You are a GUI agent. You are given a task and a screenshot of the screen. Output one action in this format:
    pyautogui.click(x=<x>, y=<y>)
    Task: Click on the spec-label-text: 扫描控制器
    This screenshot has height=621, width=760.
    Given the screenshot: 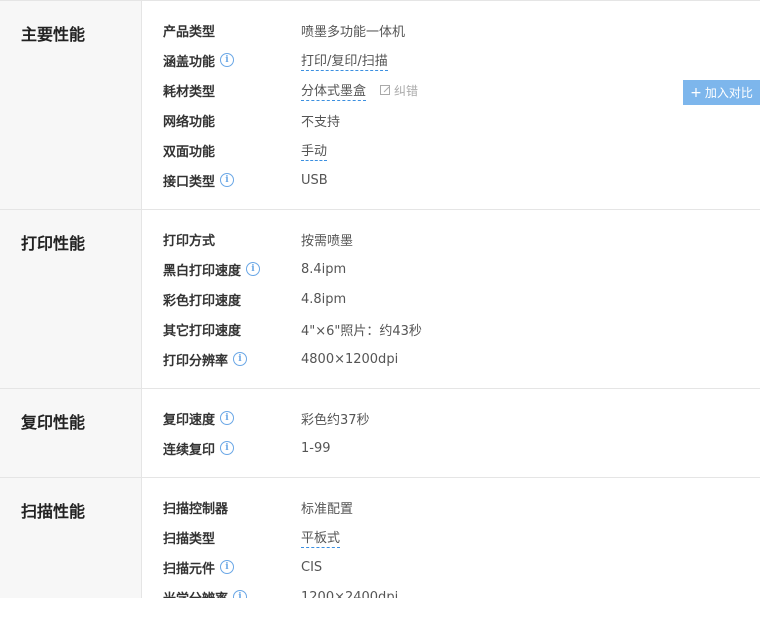 What is the action you would take?
    pyautogui.click(x=196, y=509)
    